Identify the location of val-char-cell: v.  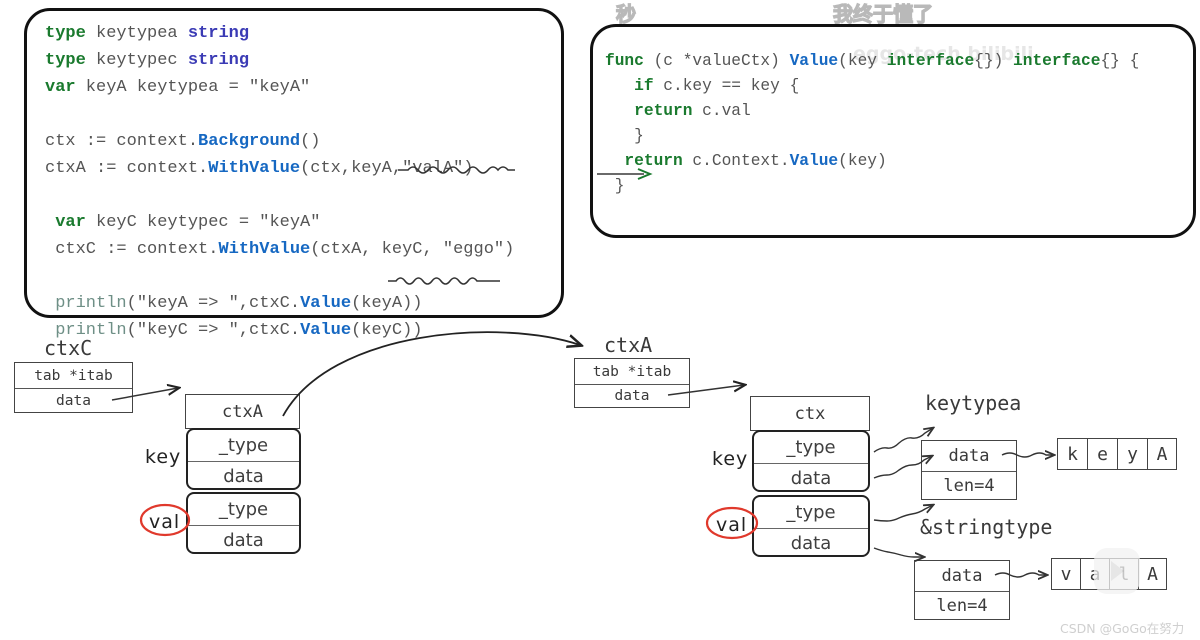
(1065, 574).